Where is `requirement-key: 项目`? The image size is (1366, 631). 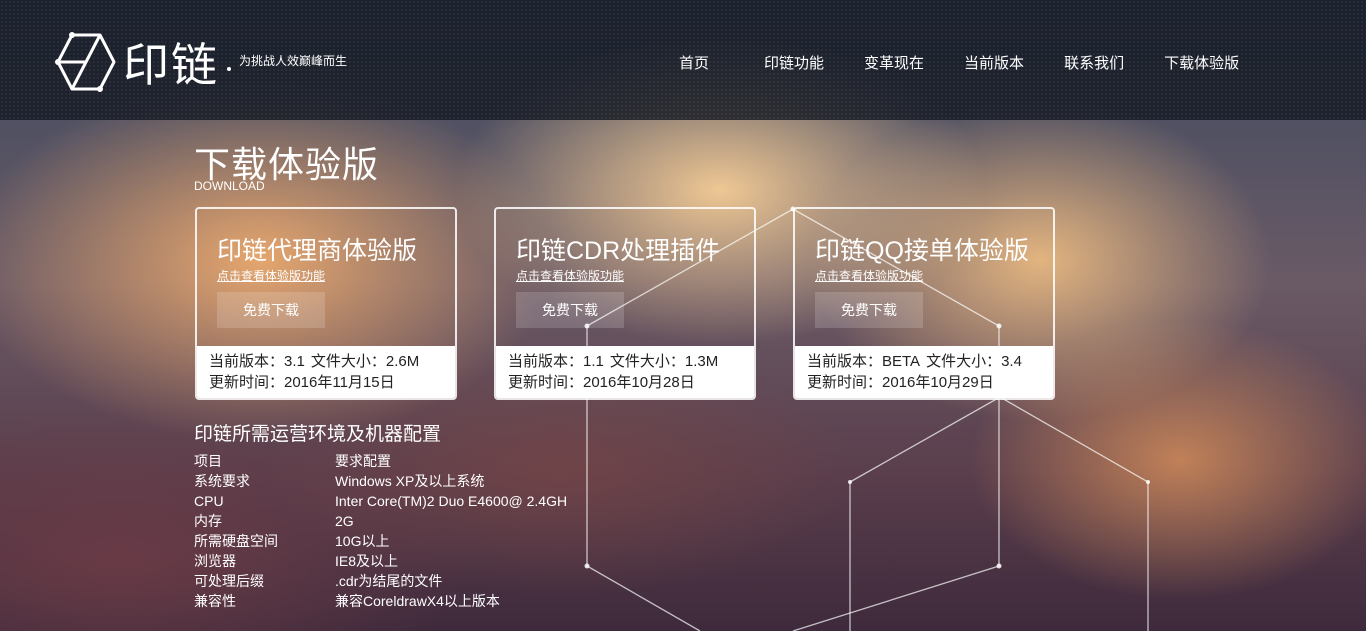 requirement-key: 项目 is located at coordinates (208, 461).